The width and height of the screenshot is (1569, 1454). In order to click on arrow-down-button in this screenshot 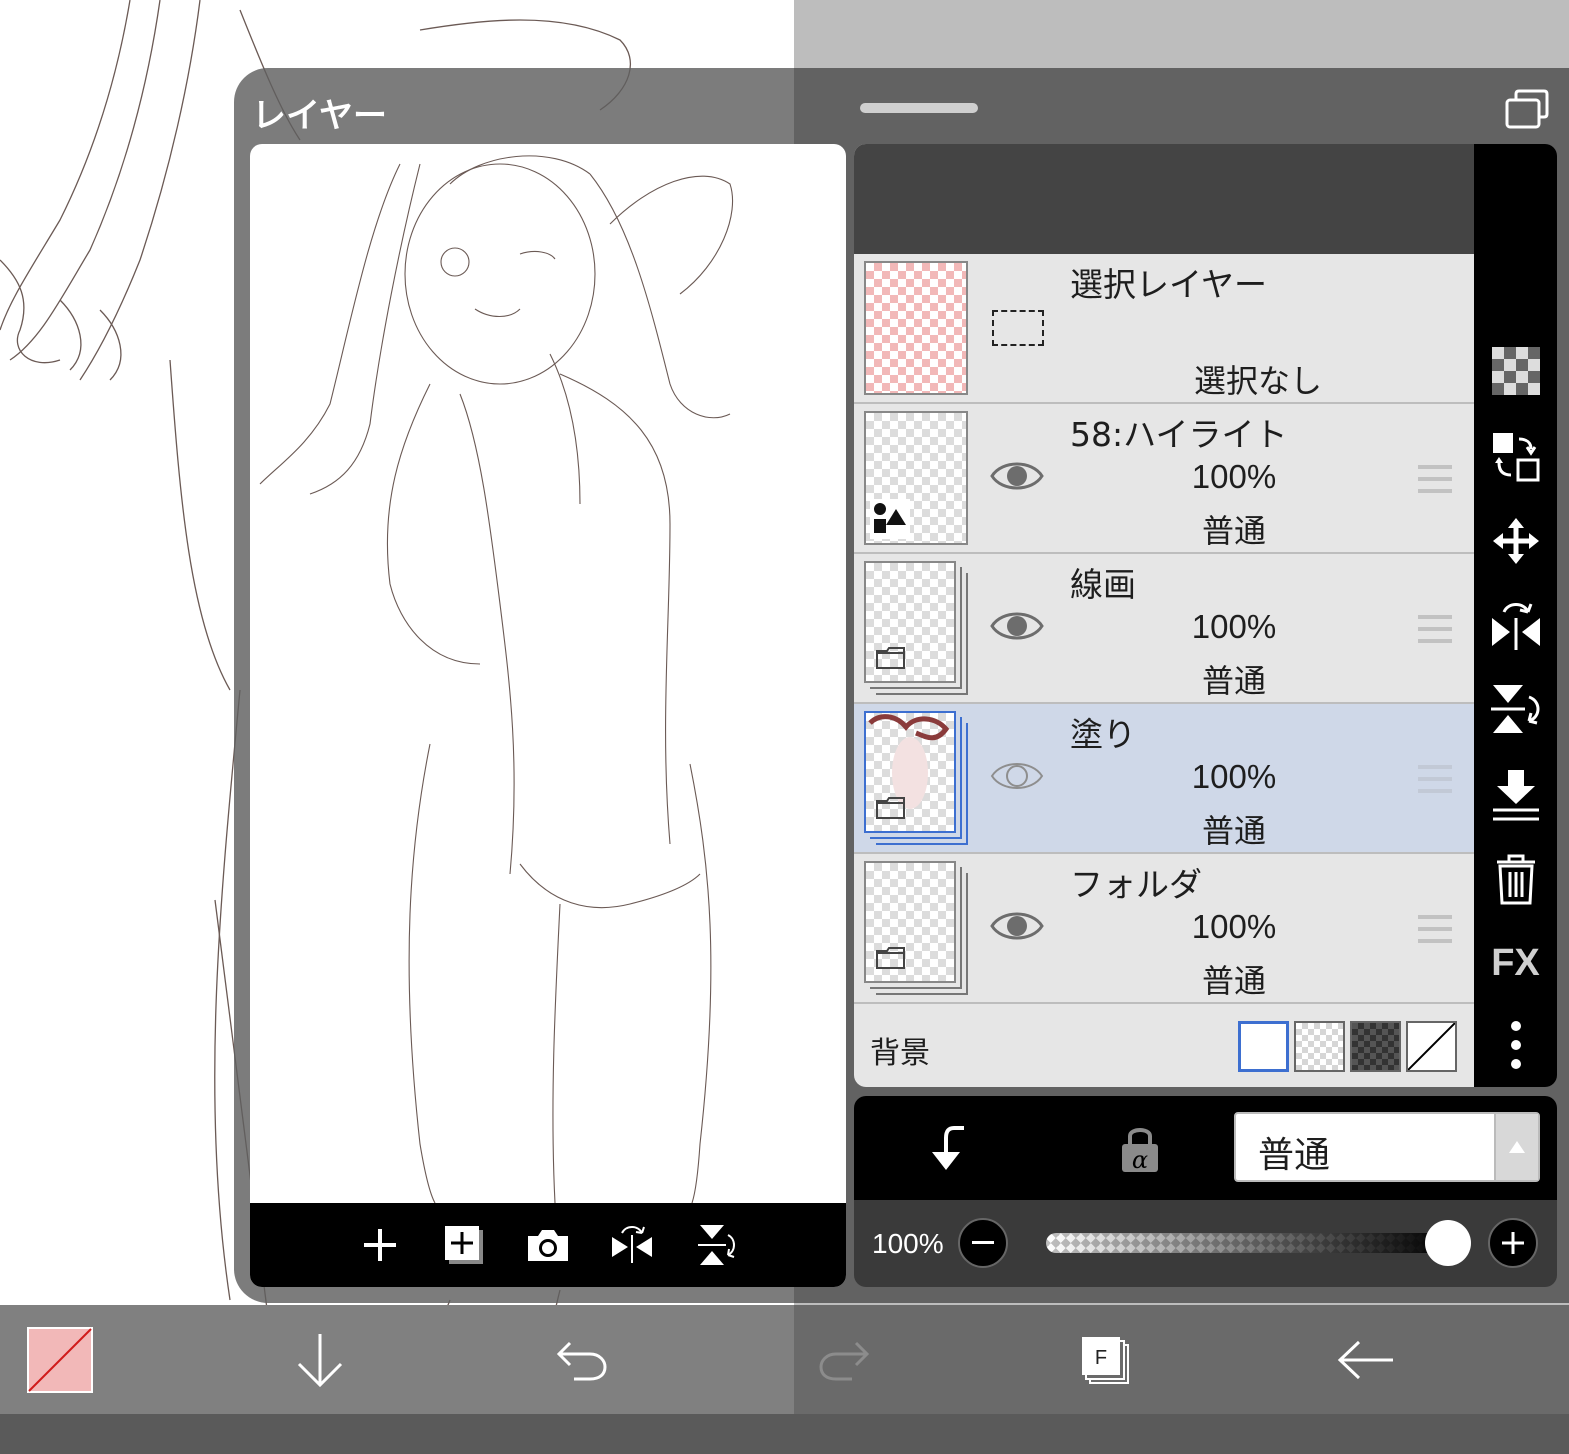, I will do `click(320, 1359)`.